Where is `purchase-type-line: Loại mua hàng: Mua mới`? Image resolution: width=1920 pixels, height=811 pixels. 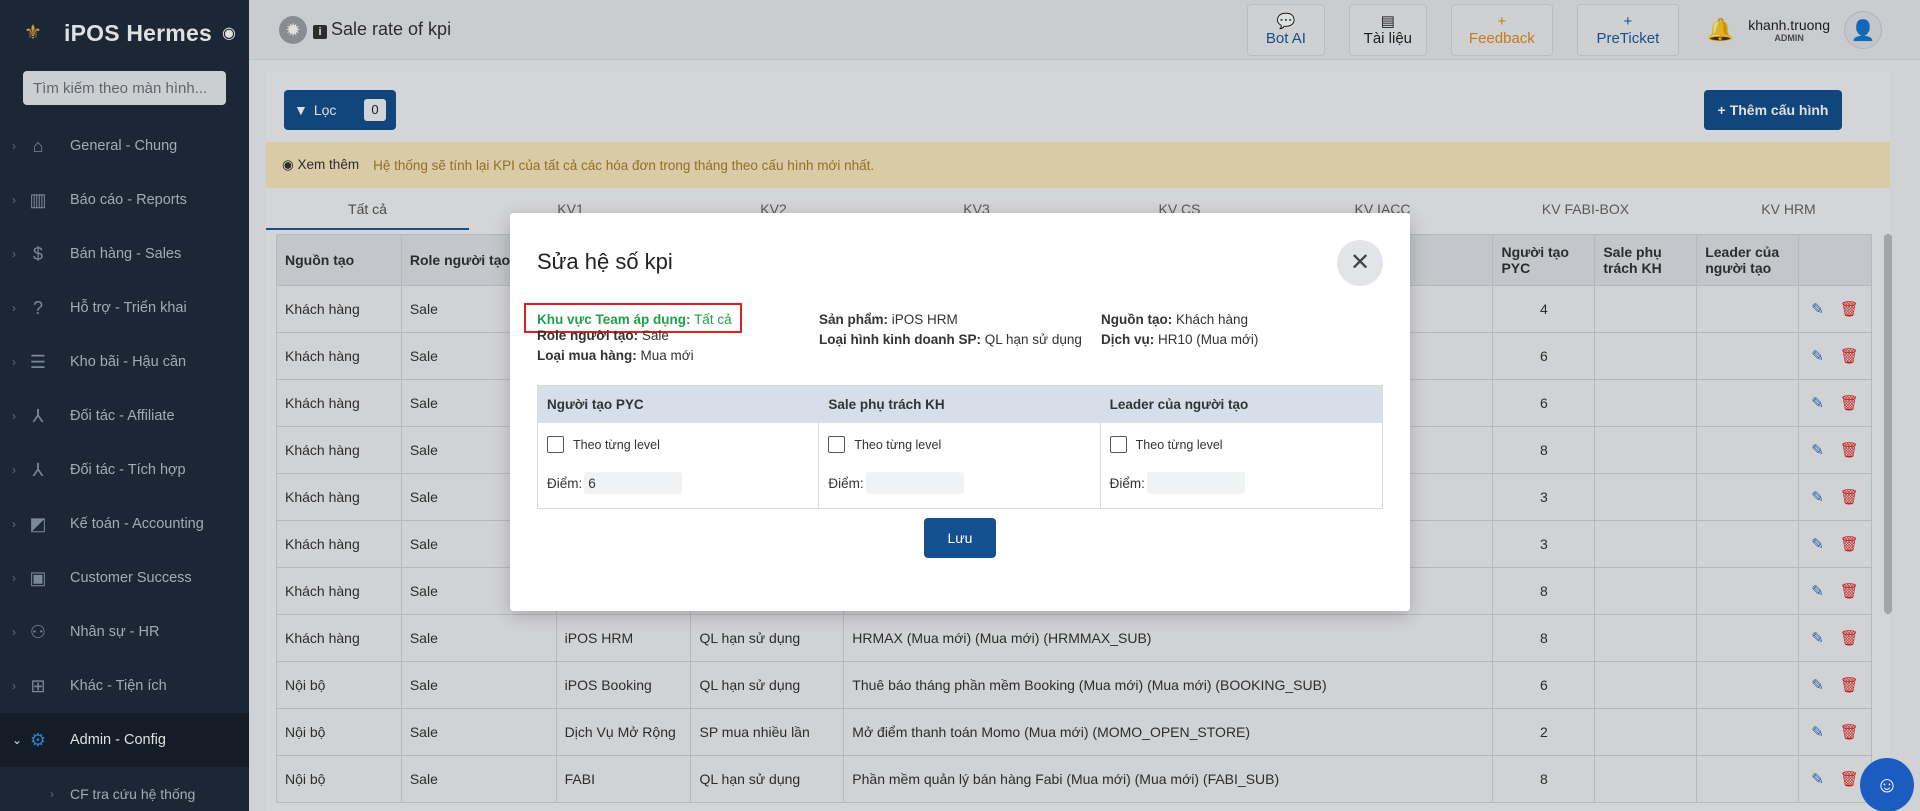
purchase-type-line: Loại mua hàng: Mua mới is located at coordinates (634, 356).